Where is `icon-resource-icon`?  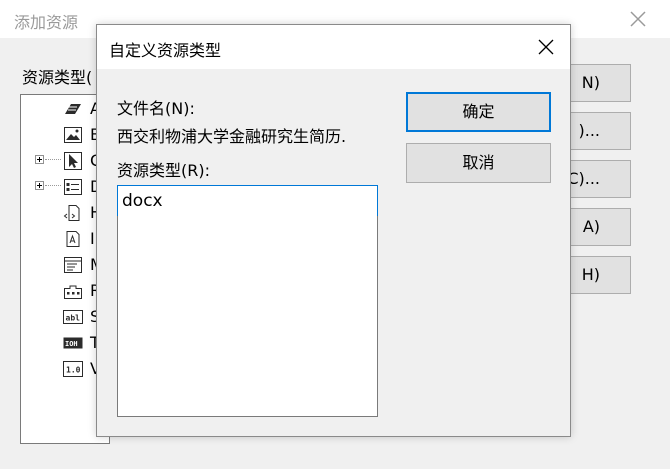 icon-resource-icon is located at coordinates (73, 239).